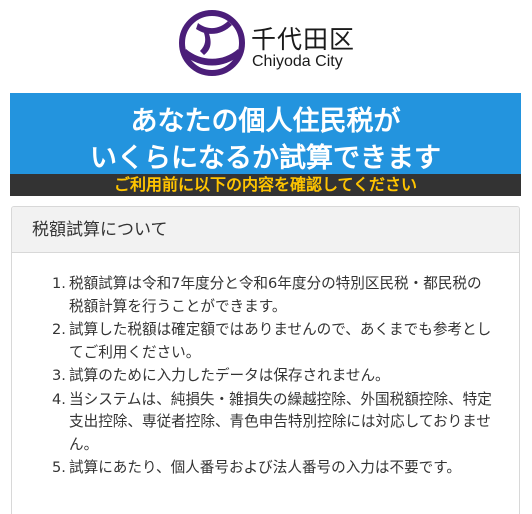  Describe the element at coordinates (59, 399) in the screenshot. I see `list-item-number: 4.` at that location.